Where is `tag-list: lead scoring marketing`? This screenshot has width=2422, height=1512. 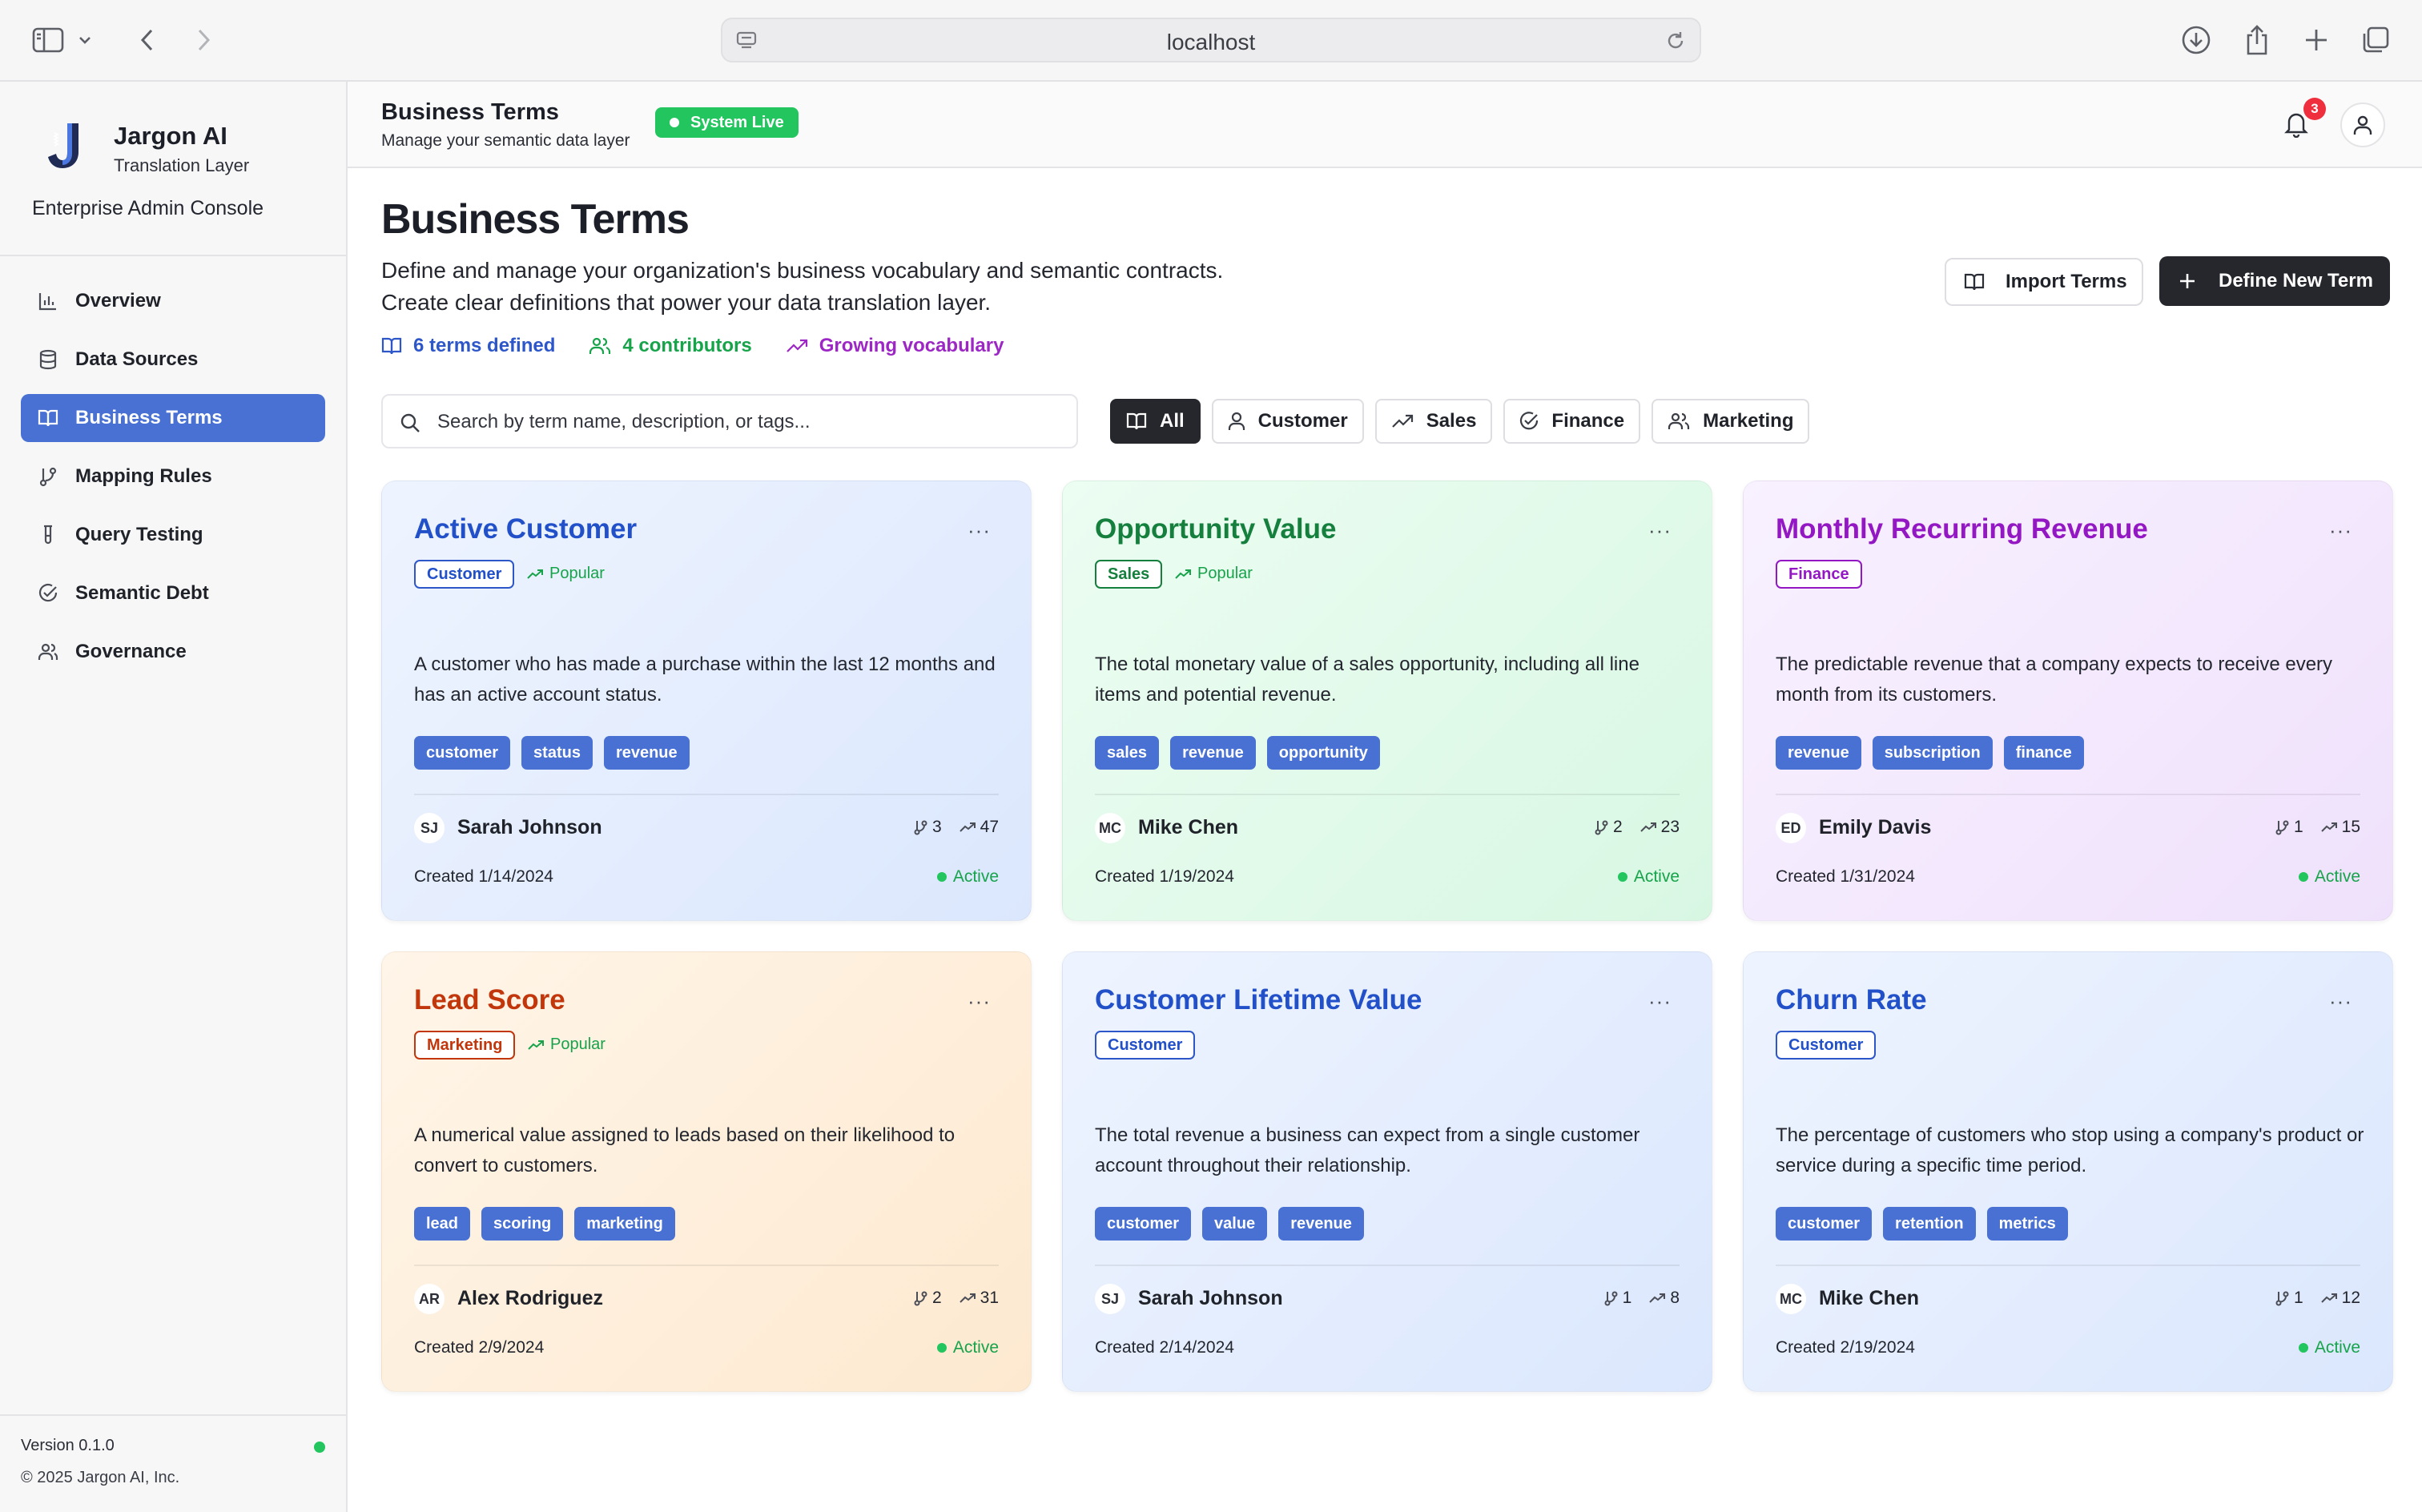
tag-list: lead scoring marketing is located at coordinates (550, 1224).